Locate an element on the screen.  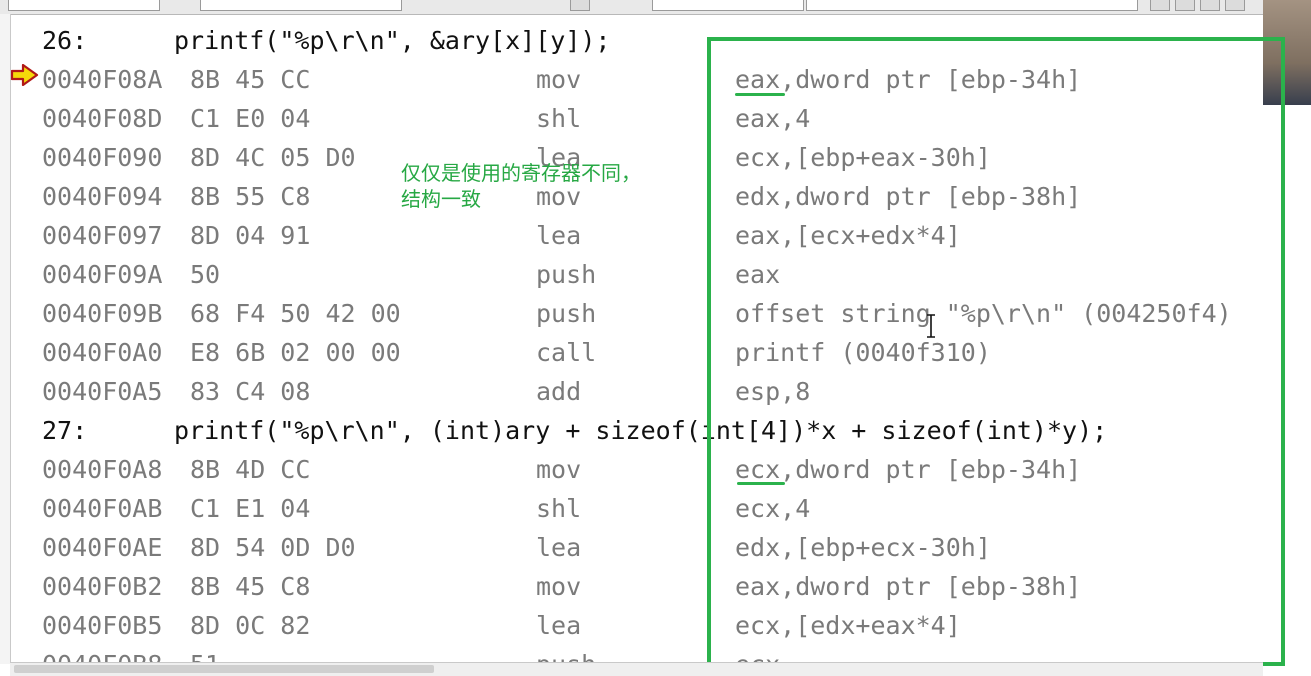
instruction-address: 0040F0B5 is located at coordinates (102, 625).